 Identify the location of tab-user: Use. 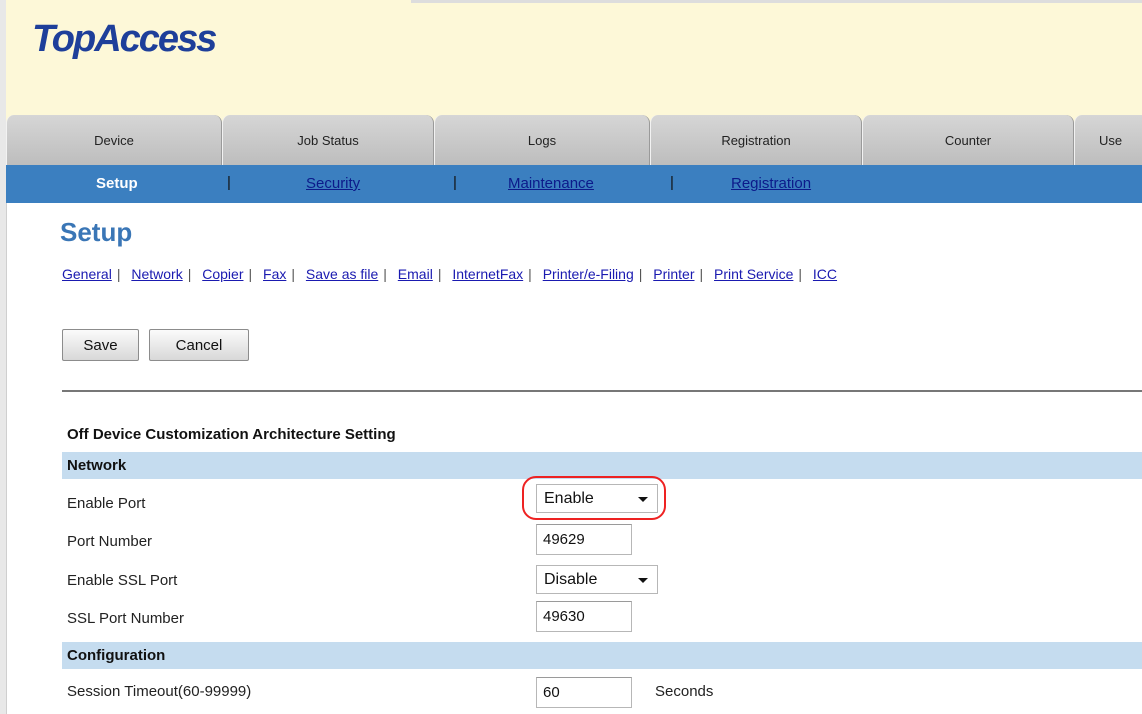
(1108, 140).